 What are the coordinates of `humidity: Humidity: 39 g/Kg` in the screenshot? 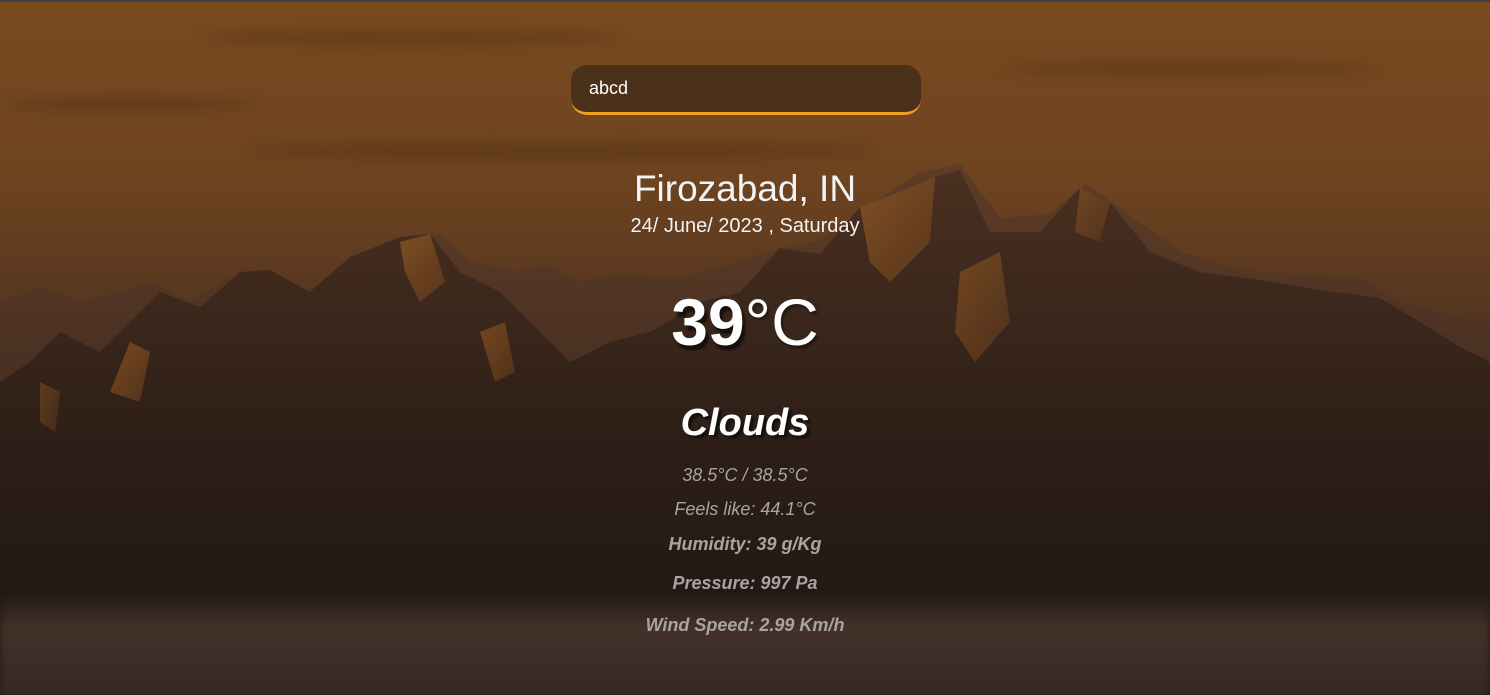 It's located at (745, 544).